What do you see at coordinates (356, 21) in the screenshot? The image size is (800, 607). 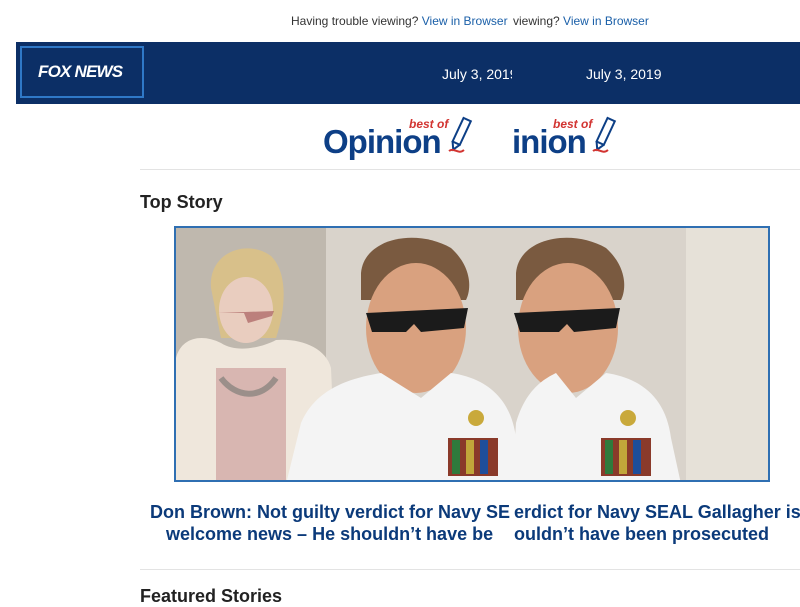 I see `trouble-viewing-text: Having trouble viewing?` at bounding box center [356, 21].